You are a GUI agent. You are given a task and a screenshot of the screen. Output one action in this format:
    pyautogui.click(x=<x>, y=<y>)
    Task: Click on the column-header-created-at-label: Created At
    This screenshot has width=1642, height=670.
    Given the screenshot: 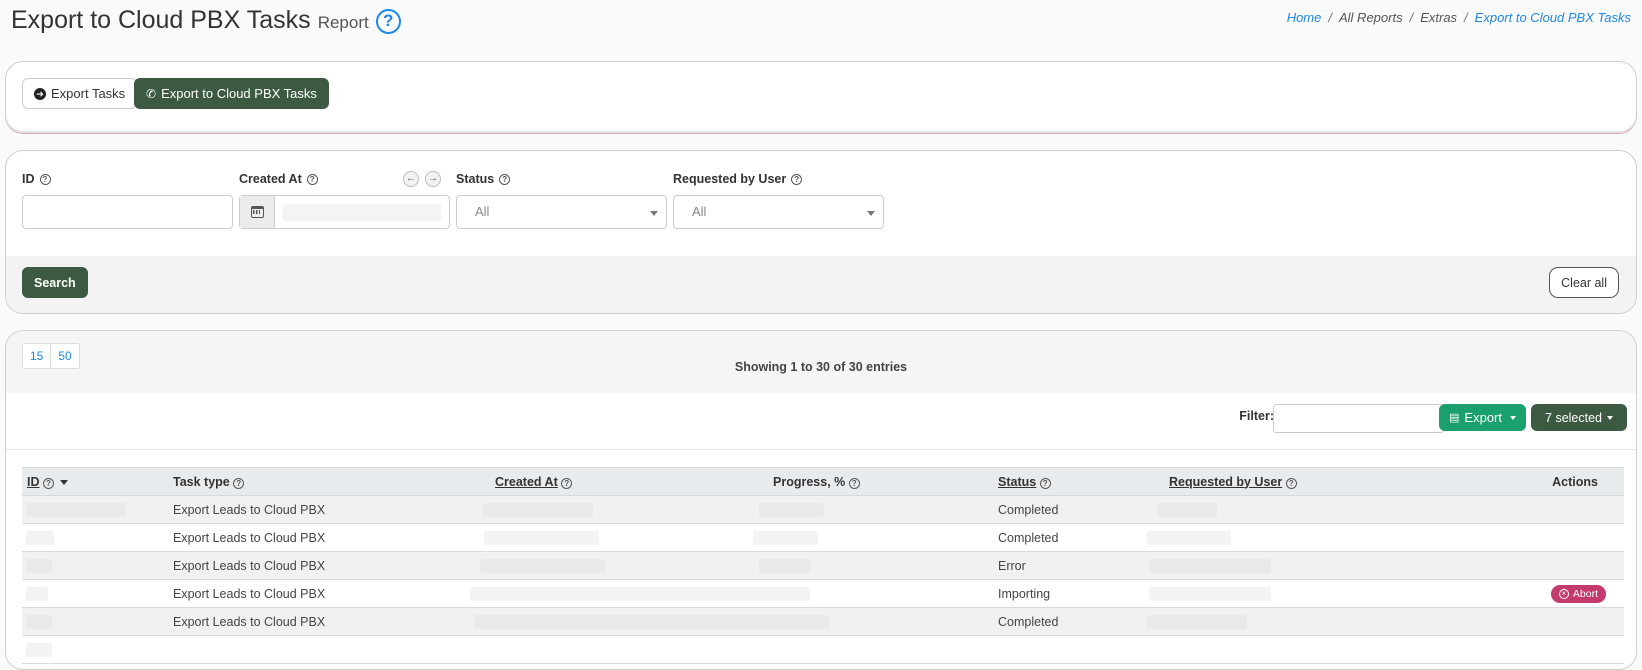 What is the action you would take?
    pyautogui.click(x=526, y=481)
    